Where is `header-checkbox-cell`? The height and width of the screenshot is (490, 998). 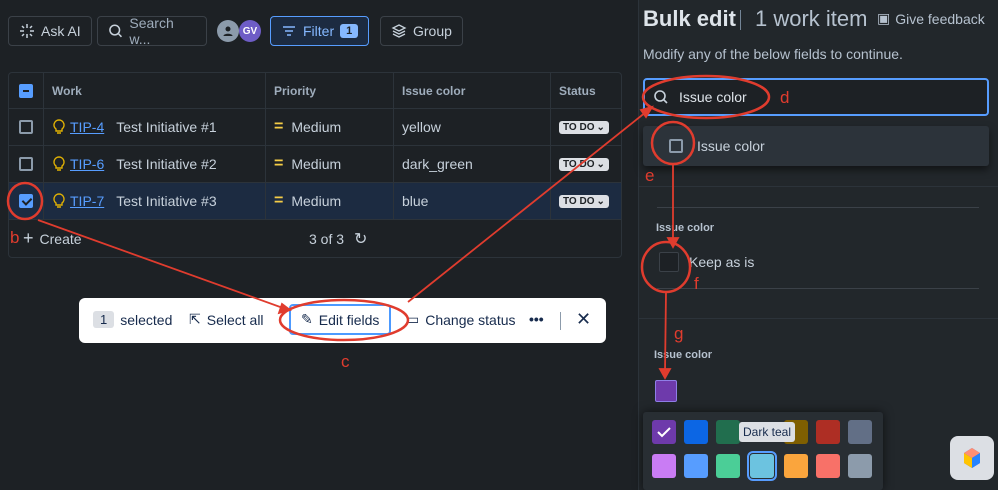
header-checkbox-cell is located at coordinates (26, 90).